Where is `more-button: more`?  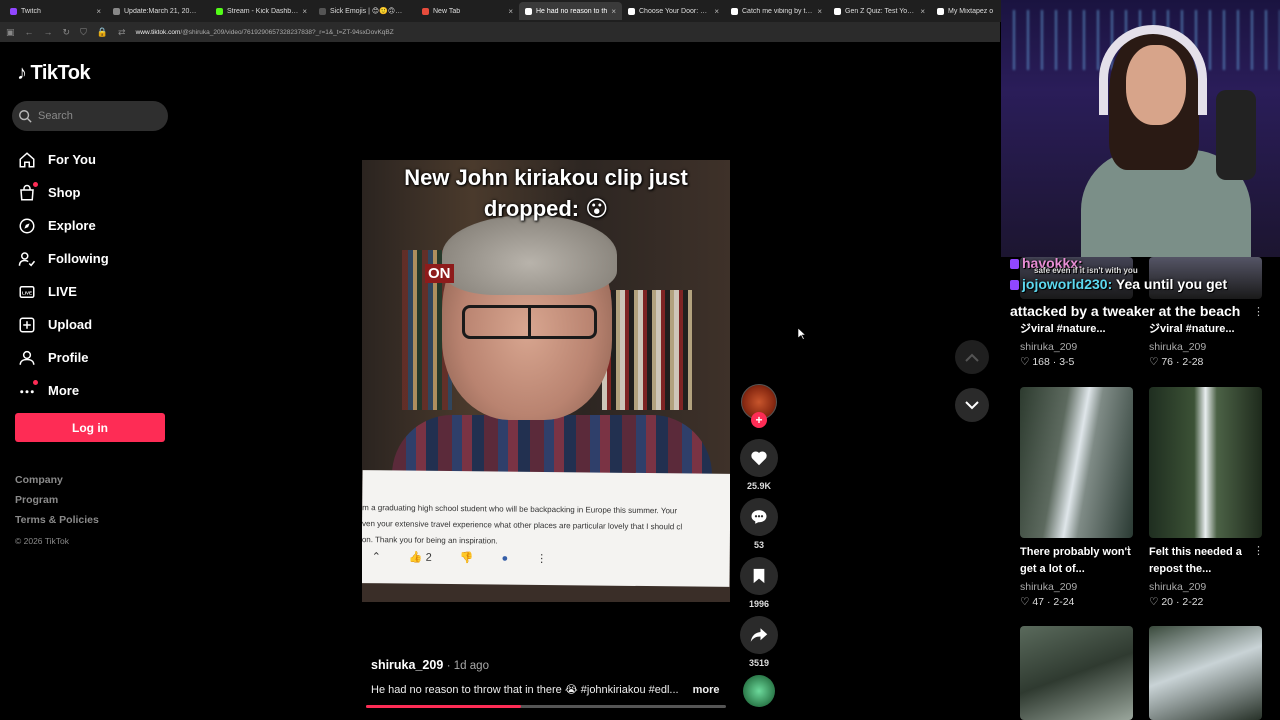
more-button: more is located at coordinates (706, 690).